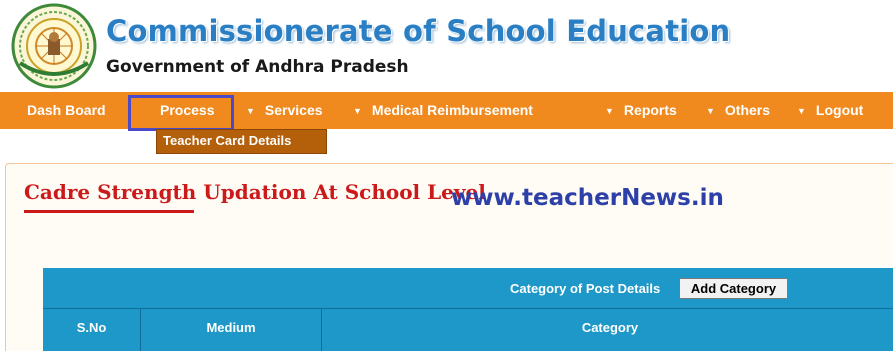 The height and width of the screenshot is (351, 893). Describe the element at coordinates (293, 110) in the screenshot. I see `nav-item-label: Services` at that location.